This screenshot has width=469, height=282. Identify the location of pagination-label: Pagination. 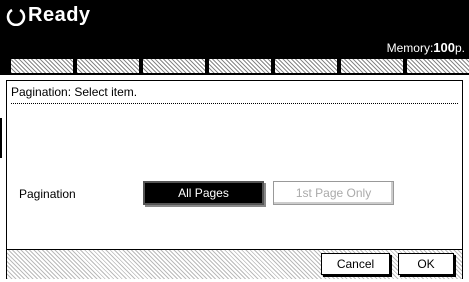
(47, 194).